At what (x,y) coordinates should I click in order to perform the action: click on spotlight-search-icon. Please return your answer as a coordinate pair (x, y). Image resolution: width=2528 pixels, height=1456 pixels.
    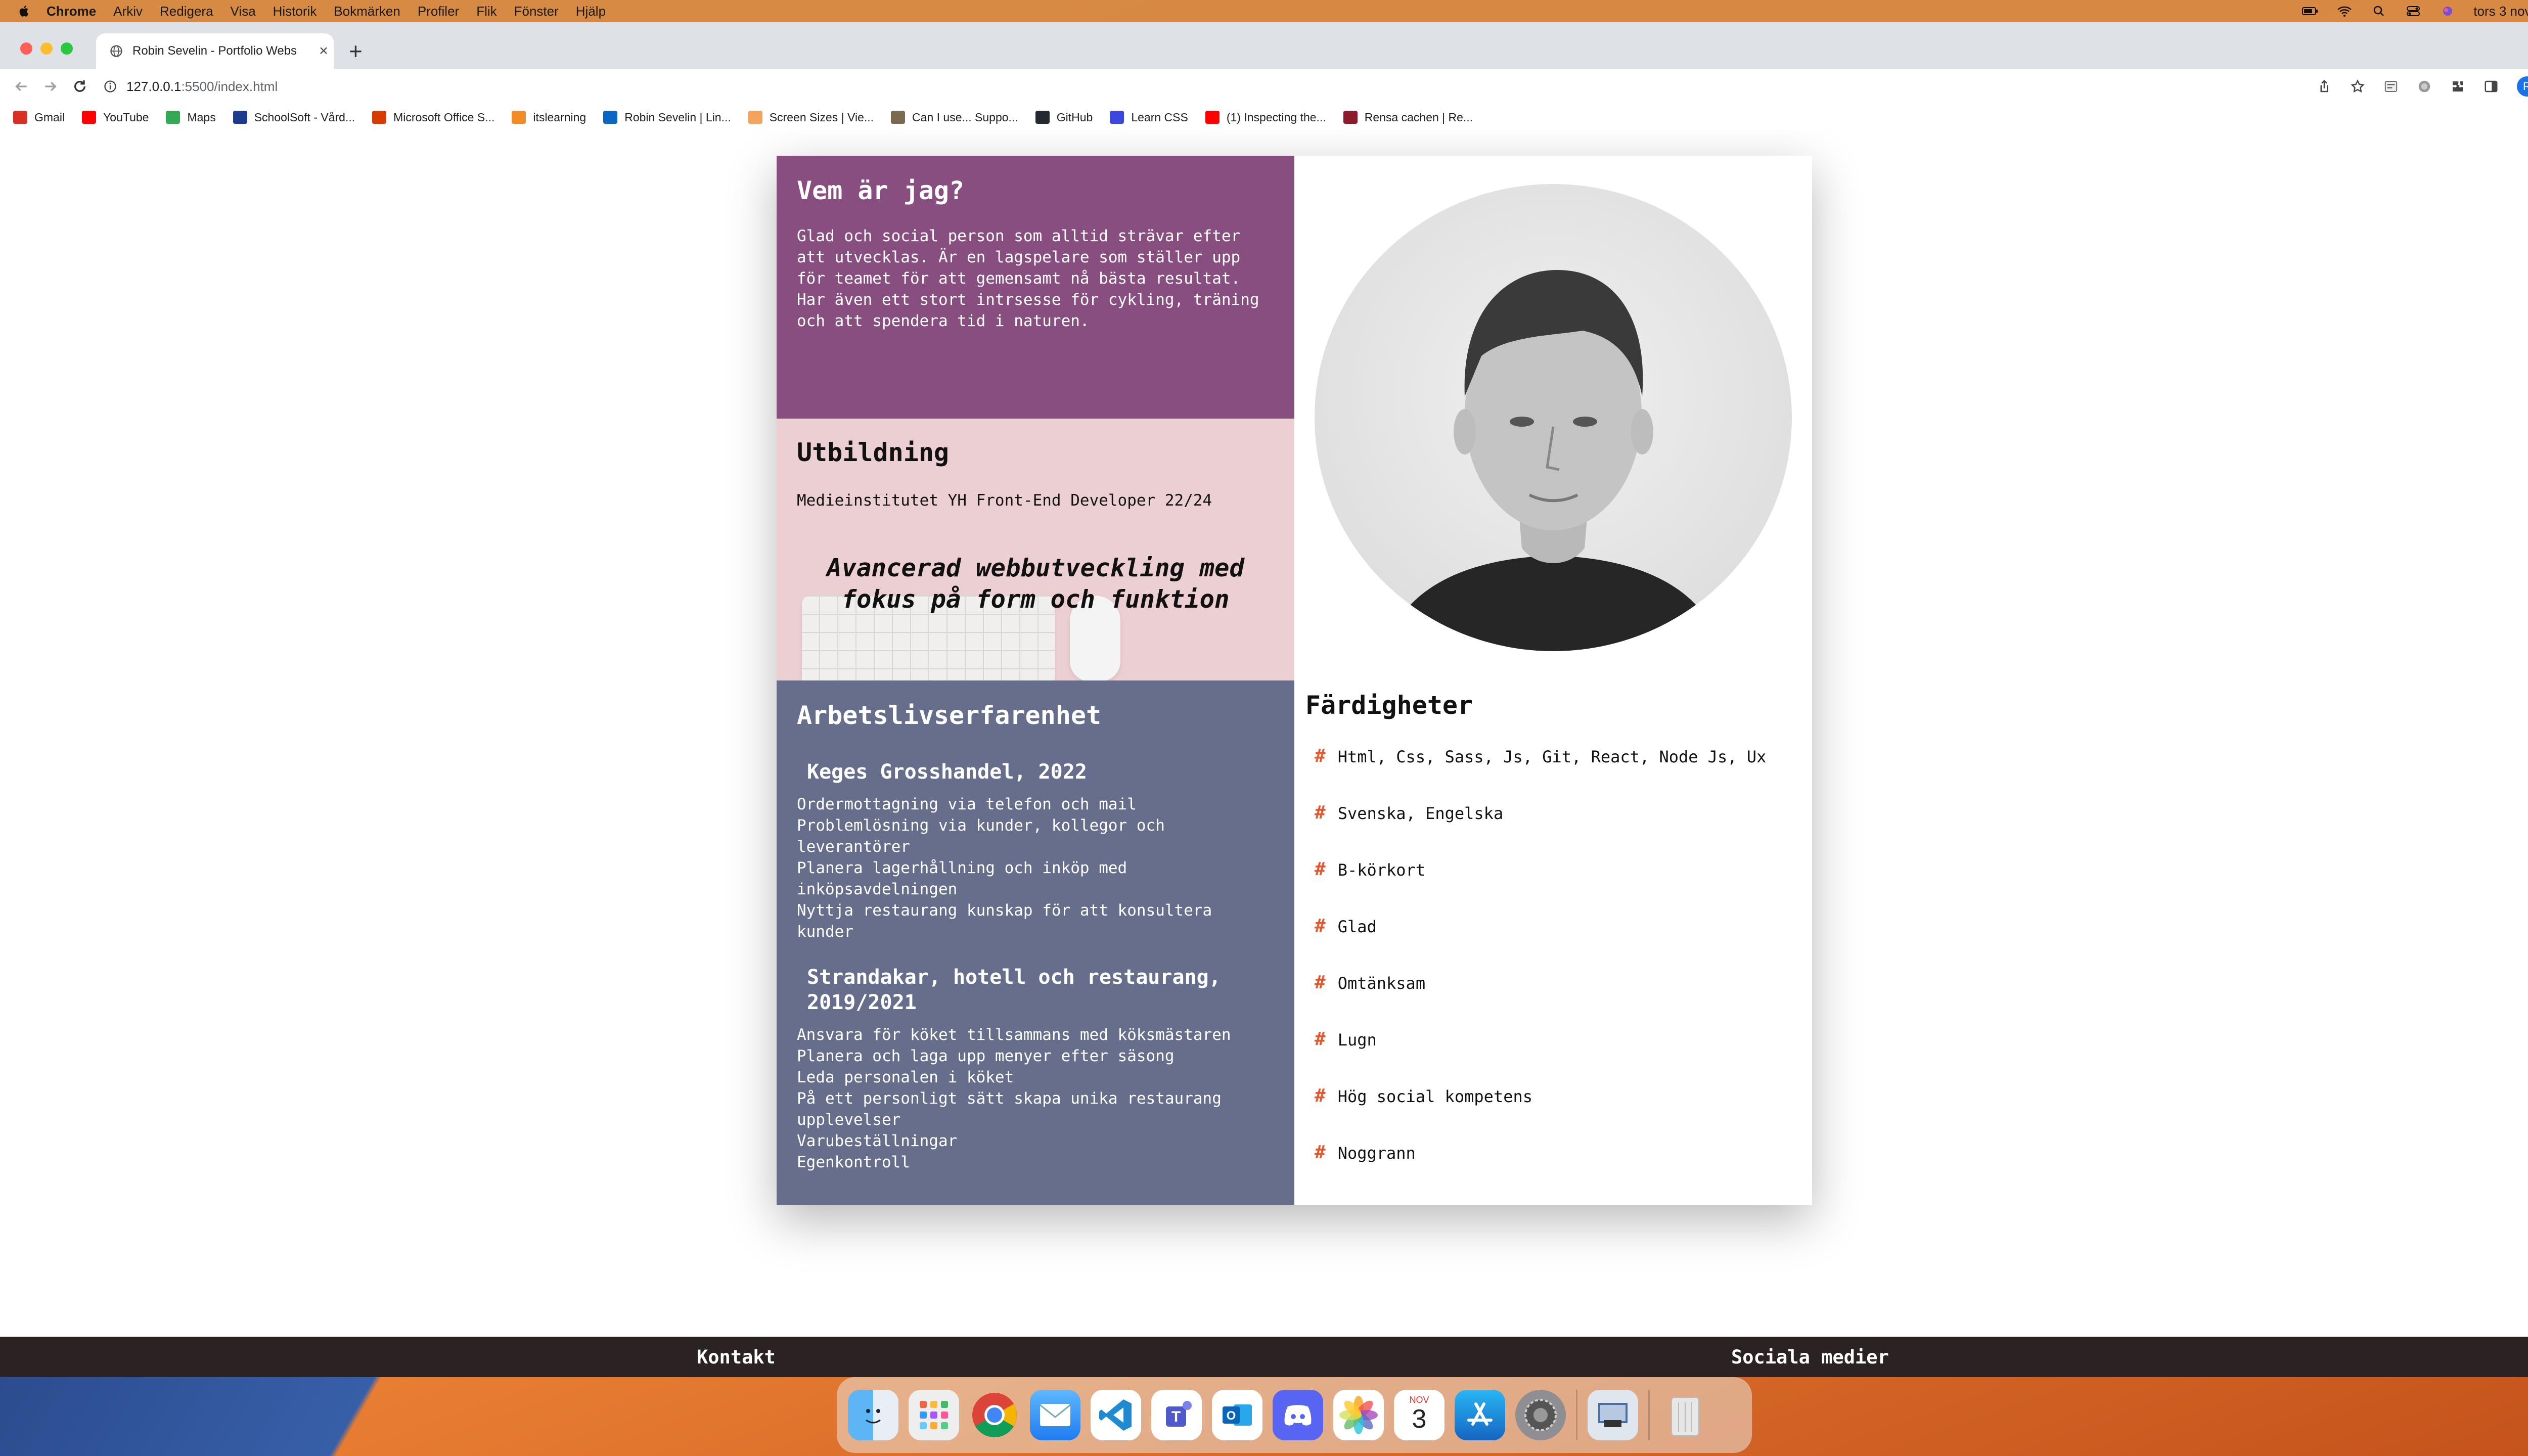
    Looking at the image, I should click on (2379, 11).